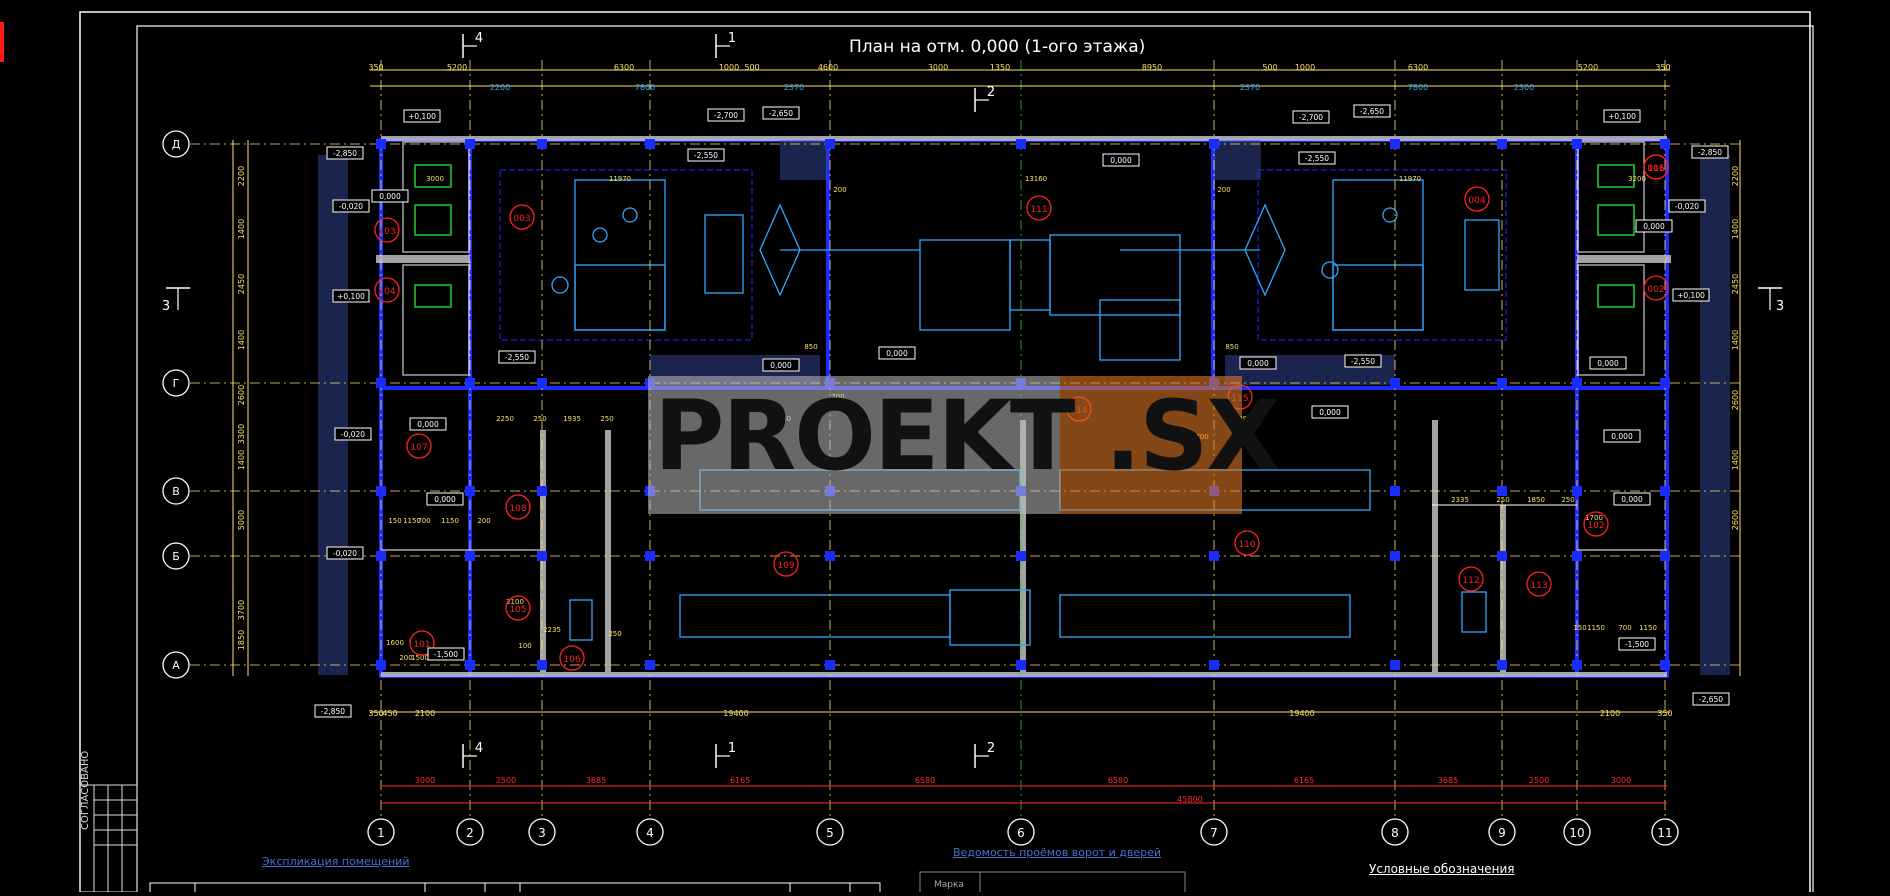  What do you see at coordinates (353, 434) in the screenshot?
I see `level-tag-26: -0,020` at bounding box center [353, 434].